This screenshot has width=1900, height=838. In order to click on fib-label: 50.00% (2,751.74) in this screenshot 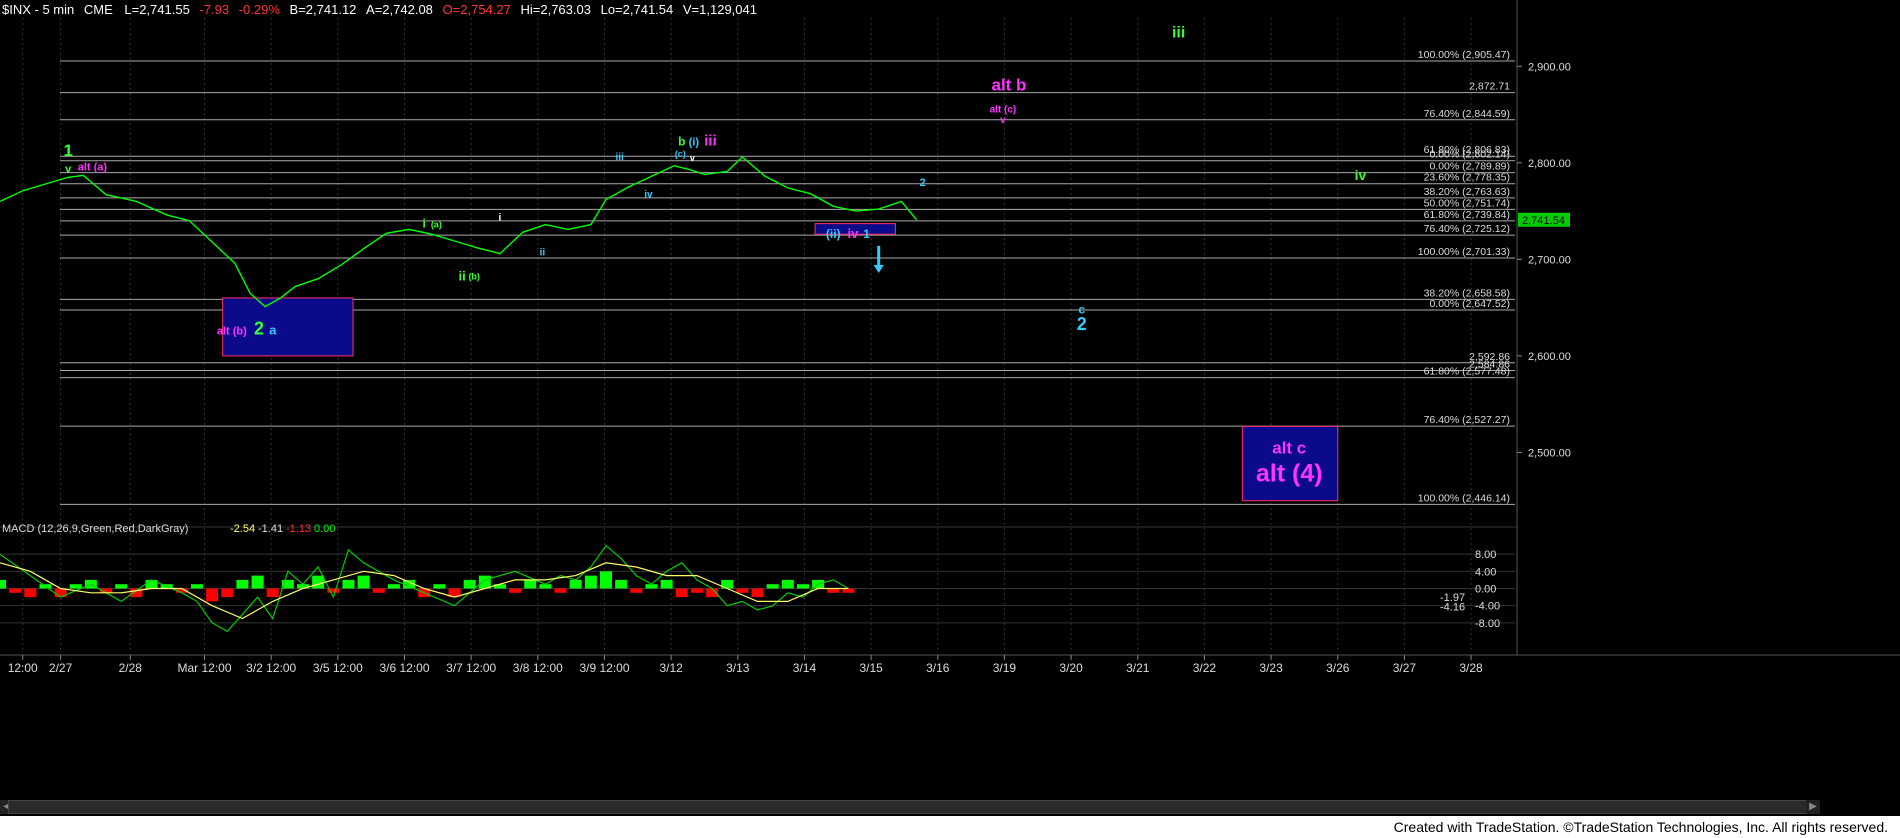, I will do `click(1467, 203)`.